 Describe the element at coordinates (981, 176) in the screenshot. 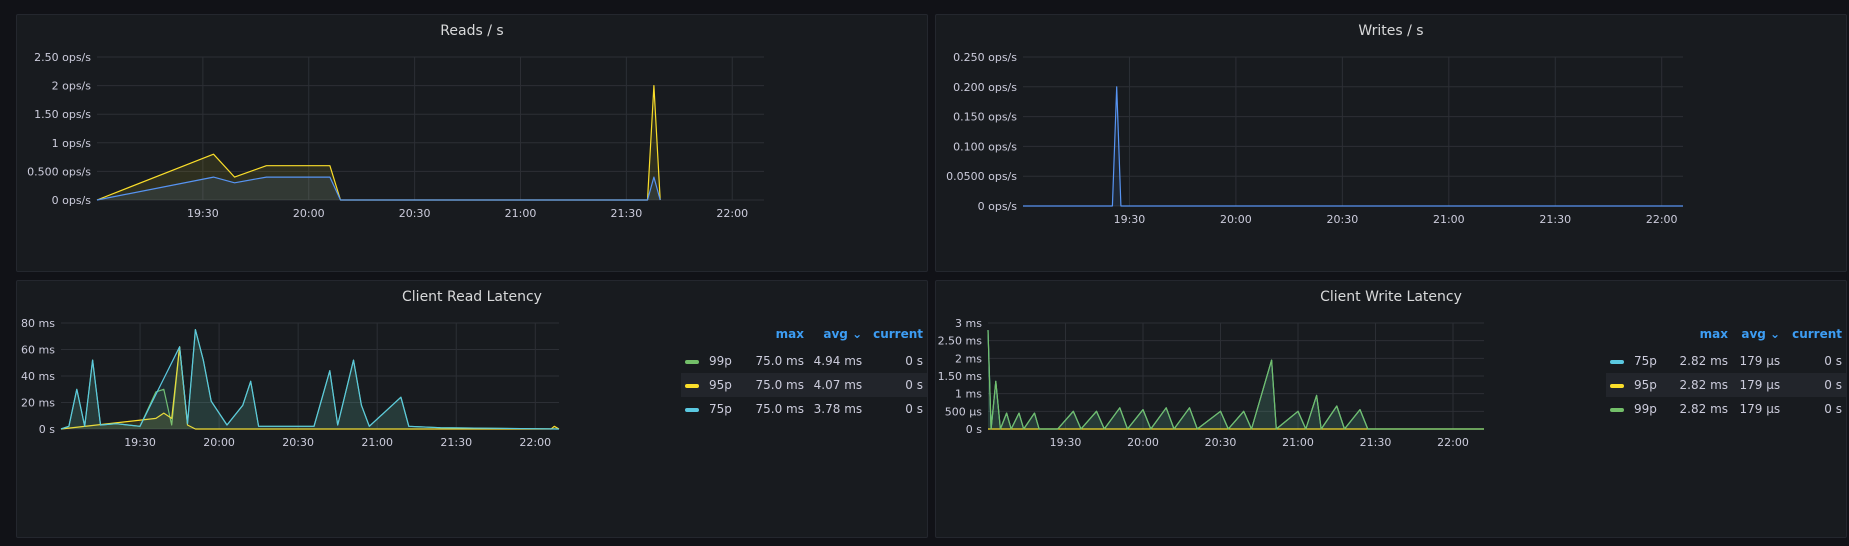

I see `y-tick-label: 0.0500 ops/s` at that location.